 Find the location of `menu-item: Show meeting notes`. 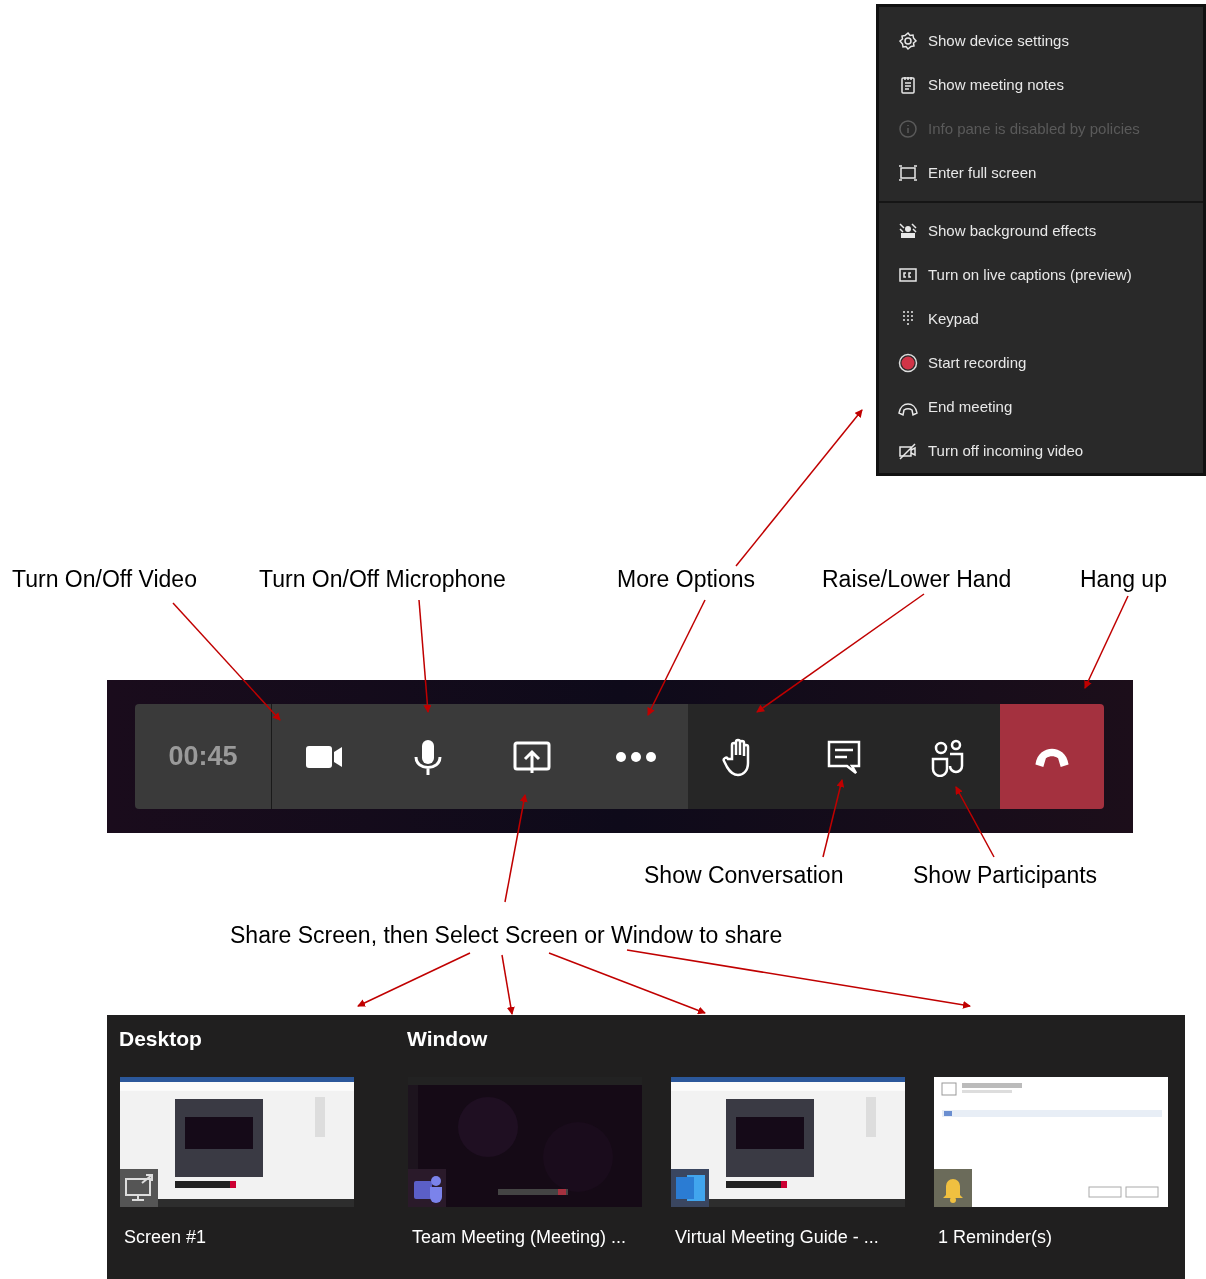

menu-item: Show meeting notes is located at coordinates (1041, 85).